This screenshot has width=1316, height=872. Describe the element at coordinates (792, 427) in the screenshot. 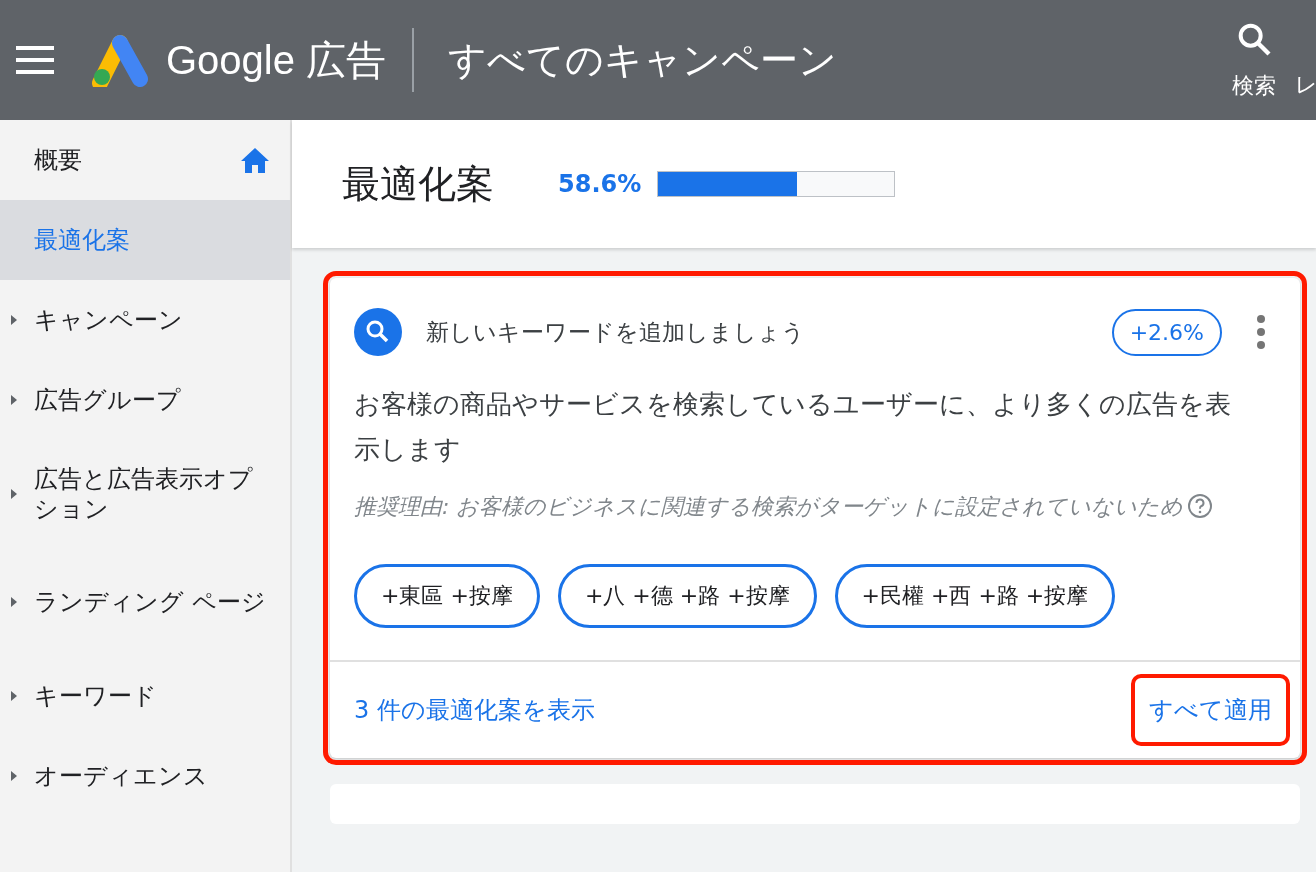

I see `card-description: お客様の商品やサービスを検索しているユーザーに、より多くの広告を表示します` at that location.